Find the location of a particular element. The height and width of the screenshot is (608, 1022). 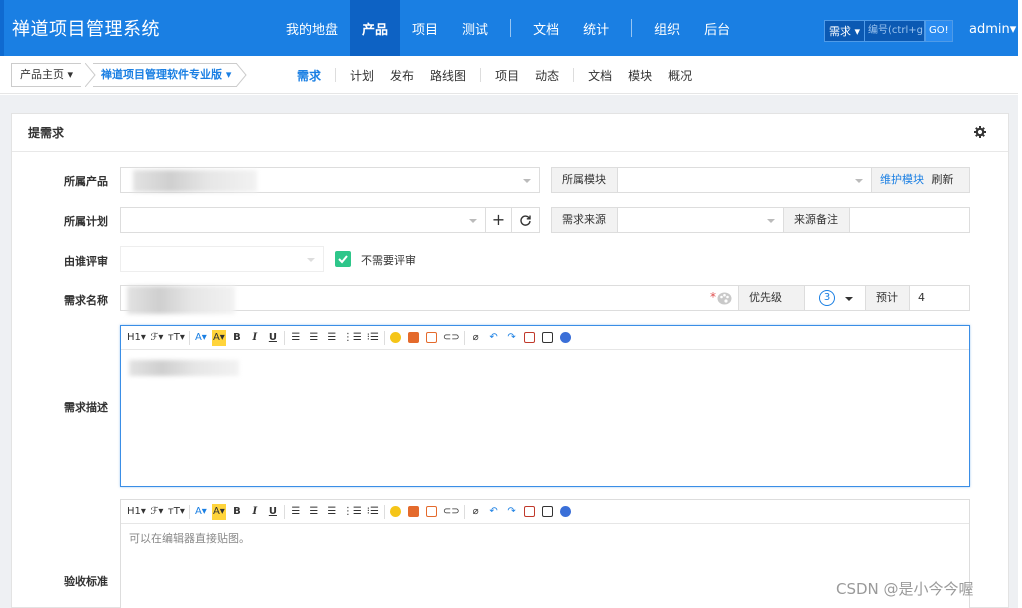

module-label: 所属模块 is located at coordinates (584, 180).